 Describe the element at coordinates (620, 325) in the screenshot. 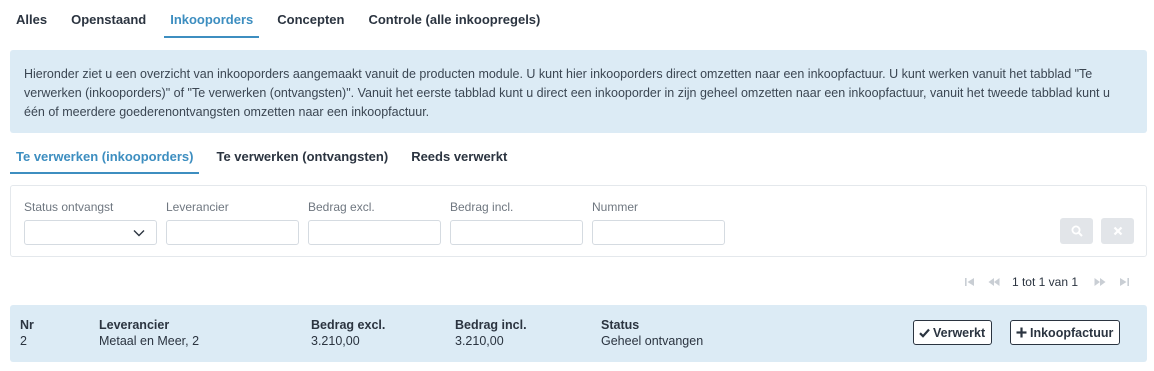

I see `column-header-status: Status` at that location.